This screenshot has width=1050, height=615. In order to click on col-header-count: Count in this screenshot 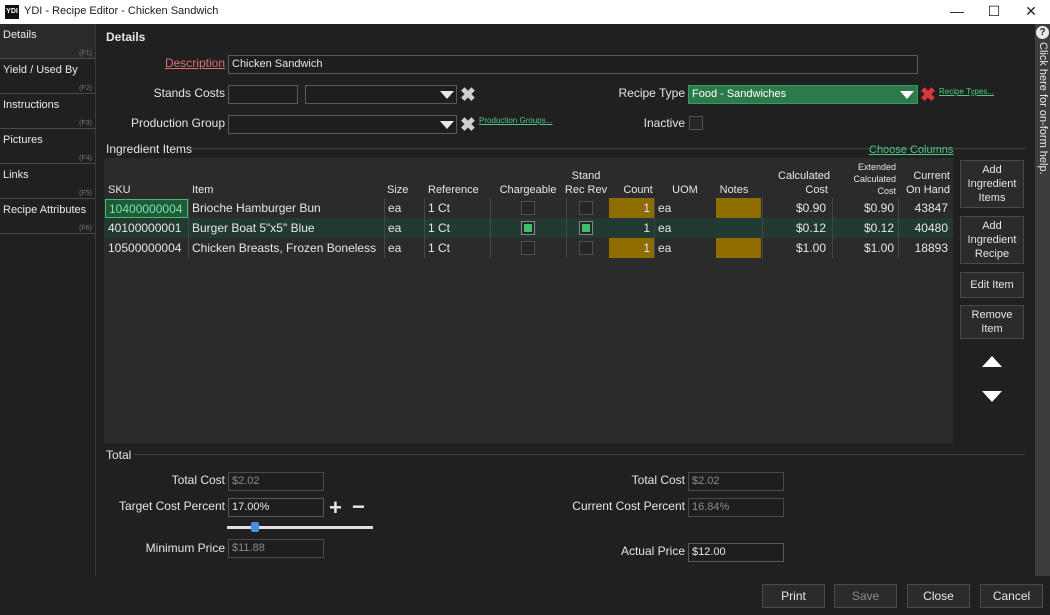, I will do `click(638, 190)`.